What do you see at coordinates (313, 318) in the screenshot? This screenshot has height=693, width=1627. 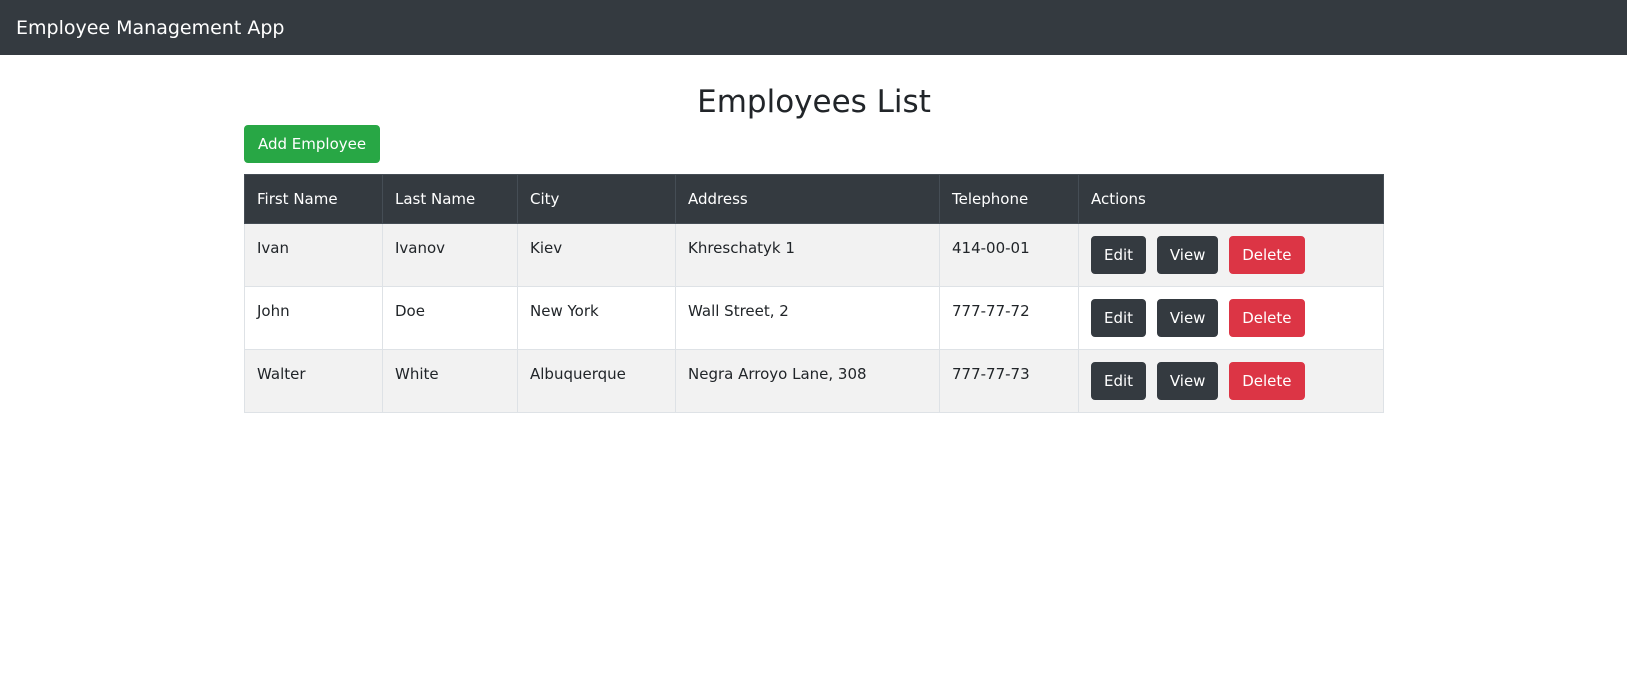 I see `cell-first-name: John` at bounding box center [313, 318].